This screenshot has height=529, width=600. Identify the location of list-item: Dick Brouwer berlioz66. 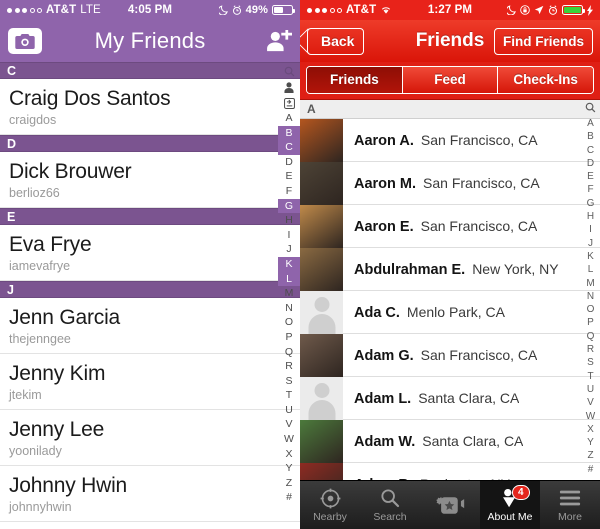
(150, 180).